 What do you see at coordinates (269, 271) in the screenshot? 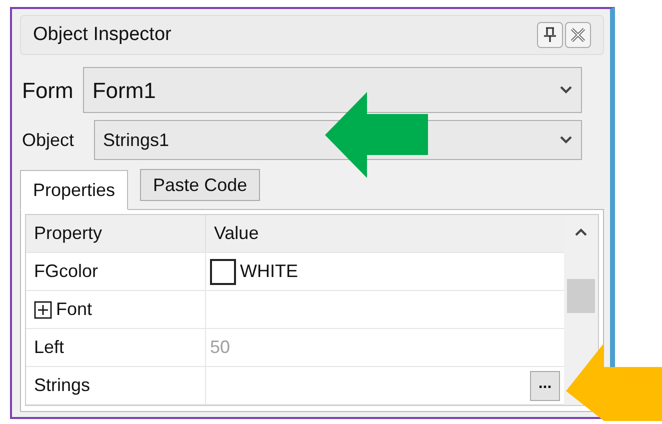
I see `property-value: WHITE` at bounding box center [269, 271].